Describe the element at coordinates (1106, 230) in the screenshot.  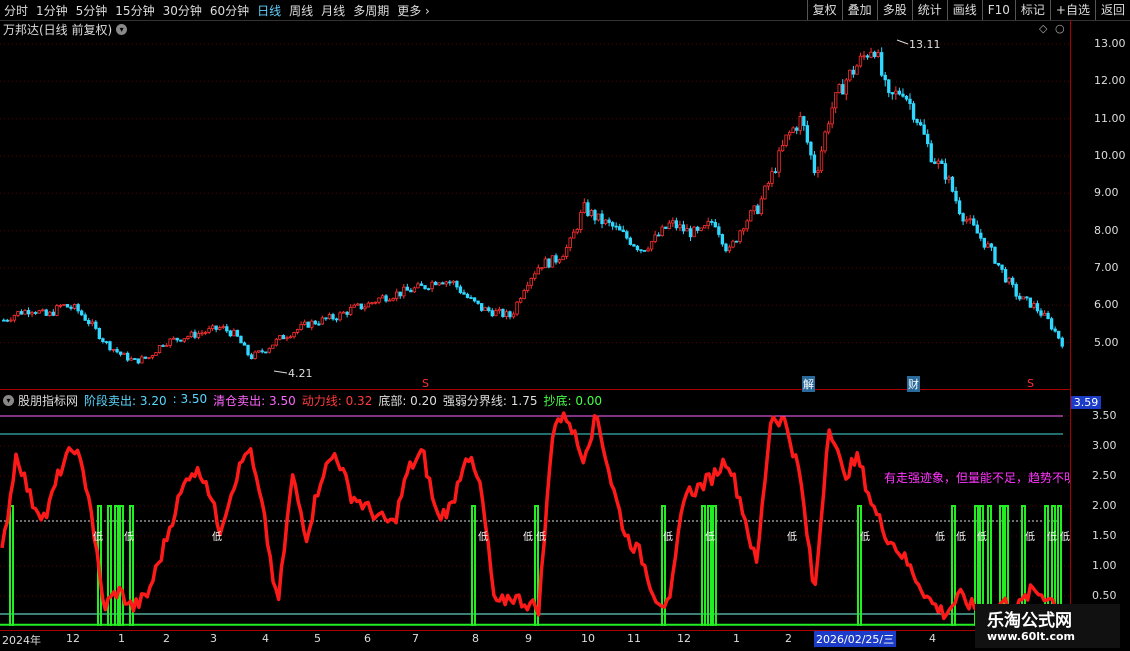
I see `price-tick: 8.00` at that location.